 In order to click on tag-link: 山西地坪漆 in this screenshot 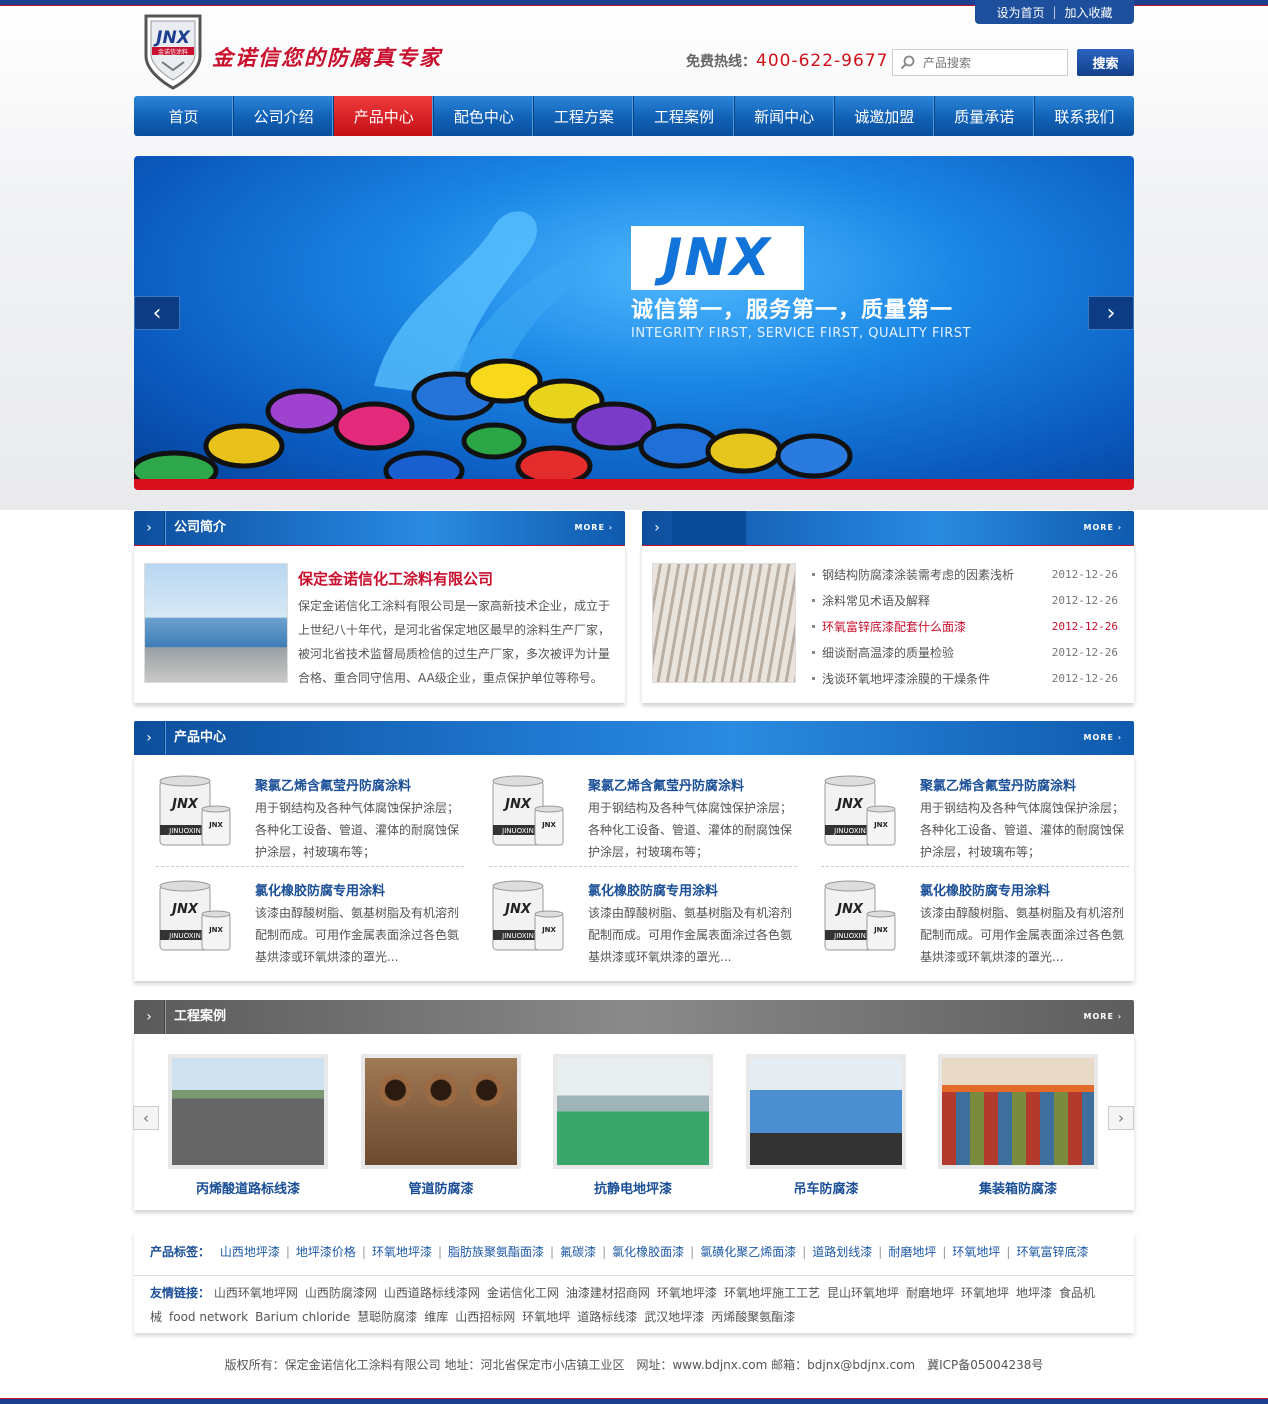, I will do `click(250, 1252)`.